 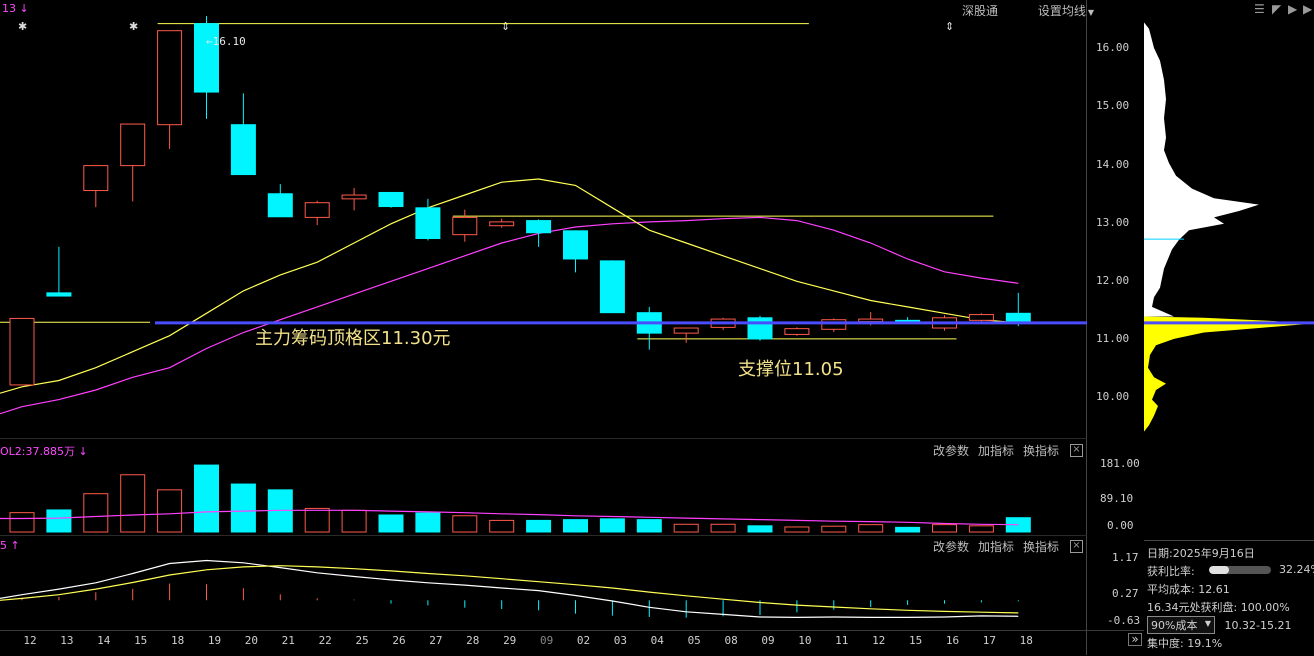 What do you see at coordinates (1116, 488) in the screenshot?
I see `volume-axis: 181.00 89.10 0.00` at bounding box center [1116, 488].